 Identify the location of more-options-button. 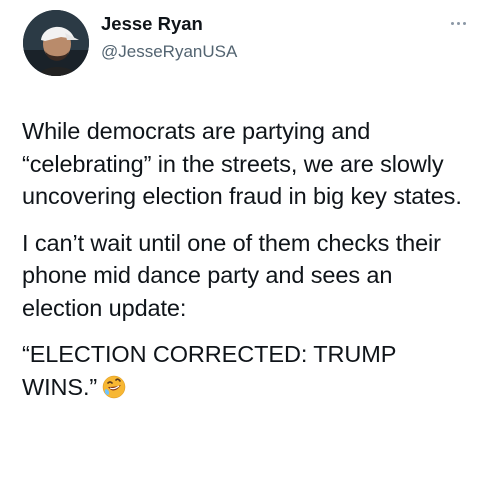
(458, 23).